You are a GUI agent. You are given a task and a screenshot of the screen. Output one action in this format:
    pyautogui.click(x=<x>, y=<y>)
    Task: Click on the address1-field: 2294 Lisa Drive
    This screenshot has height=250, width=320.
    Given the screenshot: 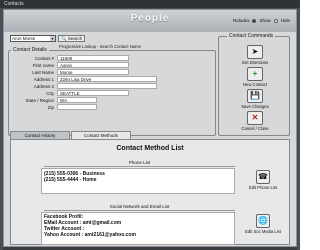 What is the action you would take?
    pyautogui.click(x=107, y=79)
    